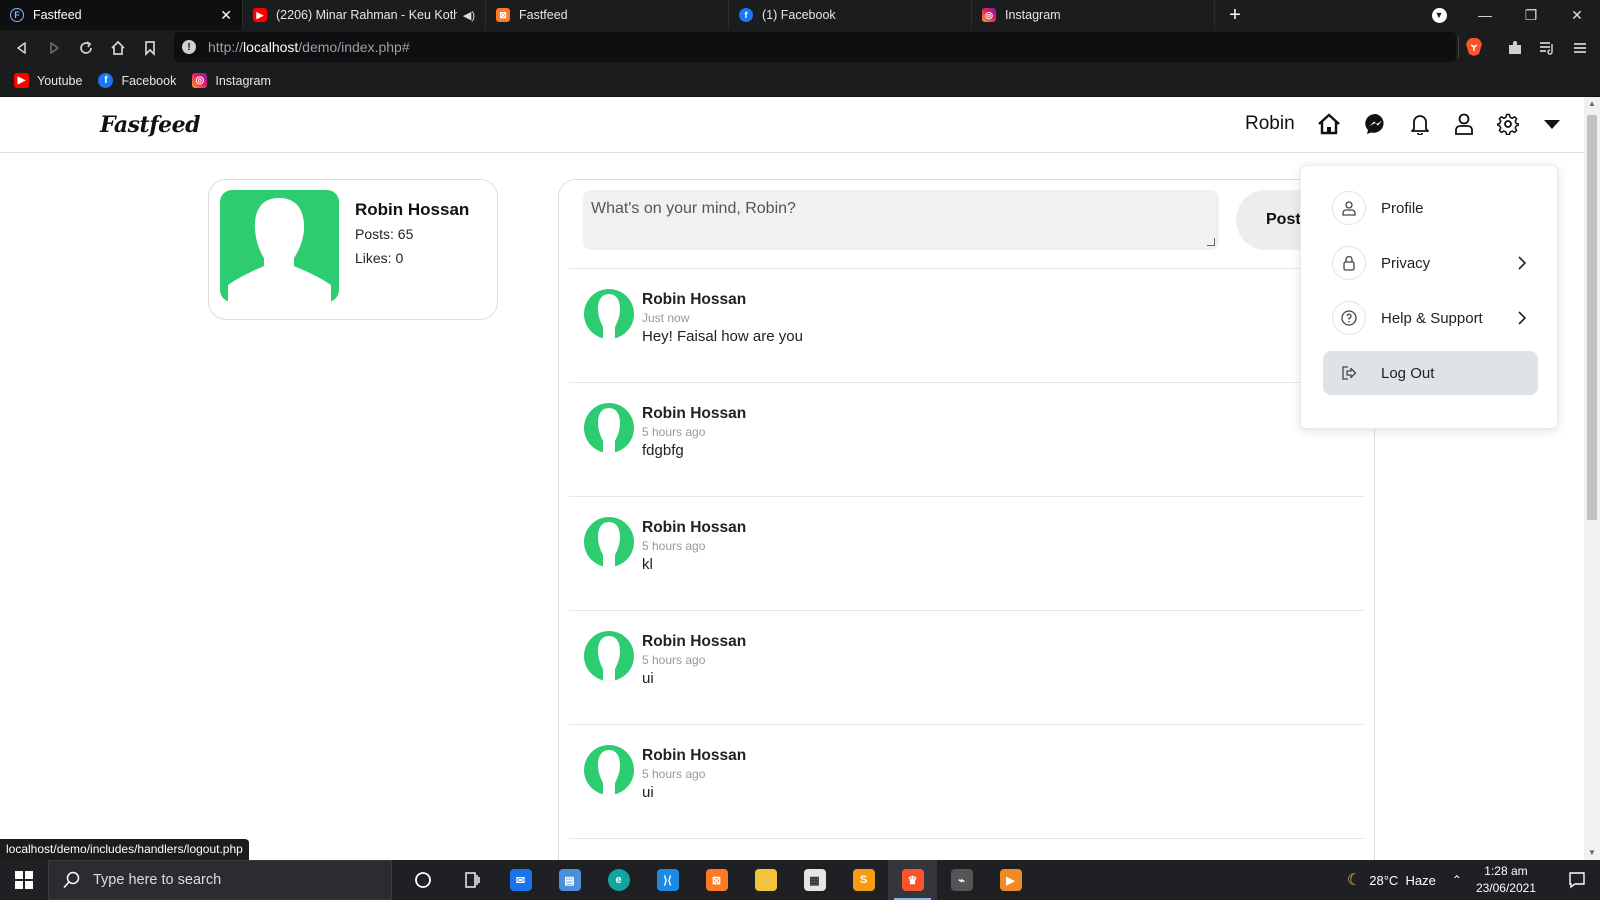 This screenshot has height=900, width=1600. What do you see at coordinates (1408, 373) in the screenshot?
I see `menu-item-label: Log Out` at bounding box center [1408, 373].